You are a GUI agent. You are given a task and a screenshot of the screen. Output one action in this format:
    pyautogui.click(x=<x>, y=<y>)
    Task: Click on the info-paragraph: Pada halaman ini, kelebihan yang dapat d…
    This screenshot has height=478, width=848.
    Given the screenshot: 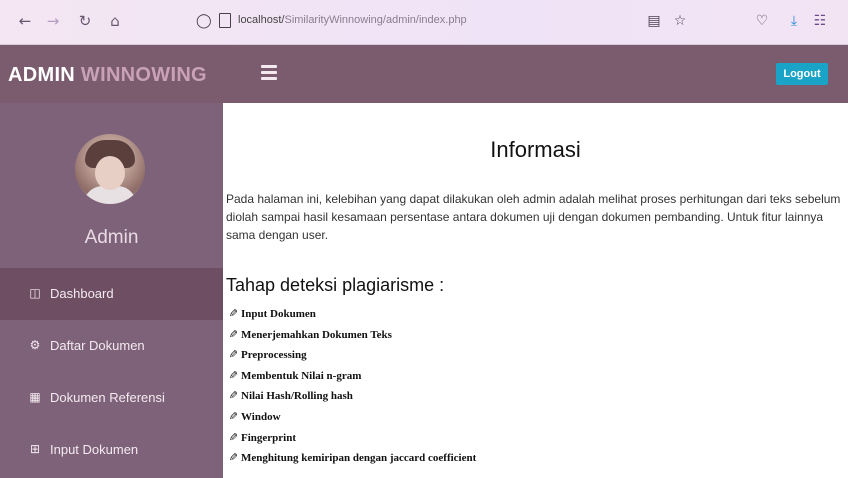 What is the action you would take?
    pyautogui.click(x=533, y=217)
    